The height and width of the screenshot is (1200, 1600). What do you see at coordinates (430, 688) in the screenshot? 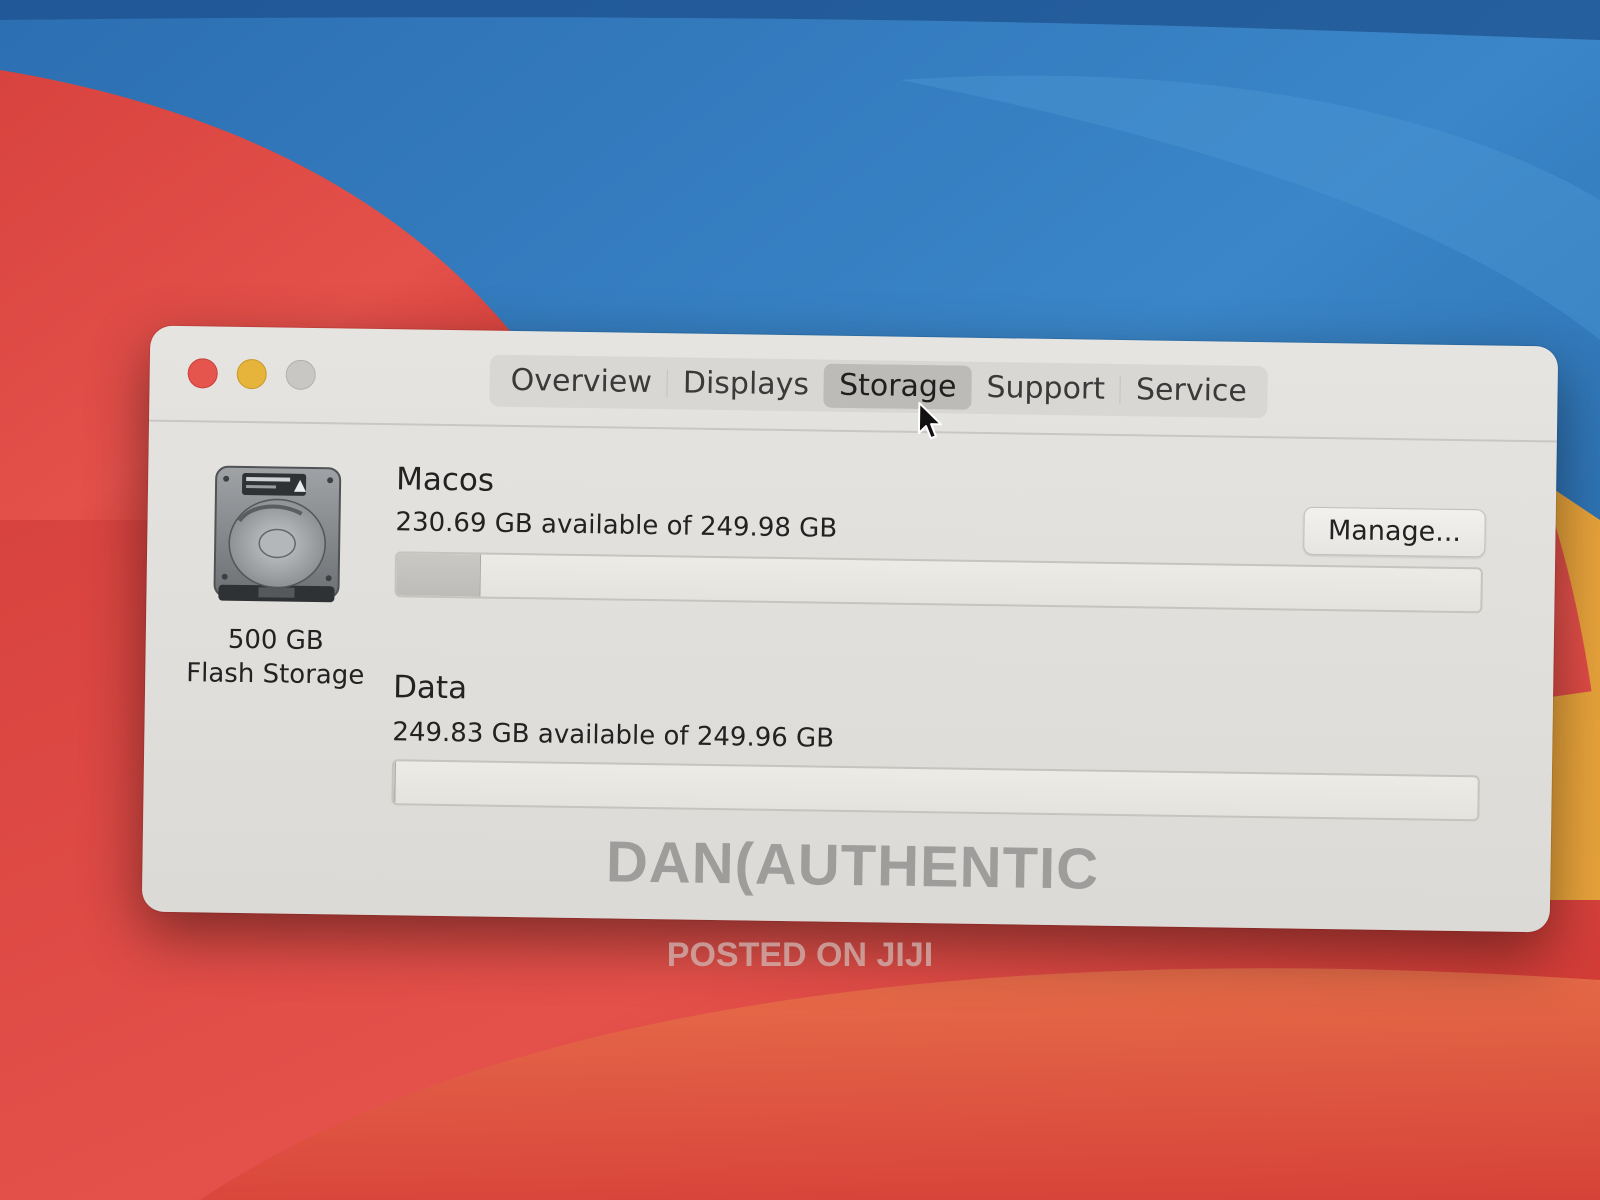
I see `volume-name-data: Data` at bounding box center [430, 688].